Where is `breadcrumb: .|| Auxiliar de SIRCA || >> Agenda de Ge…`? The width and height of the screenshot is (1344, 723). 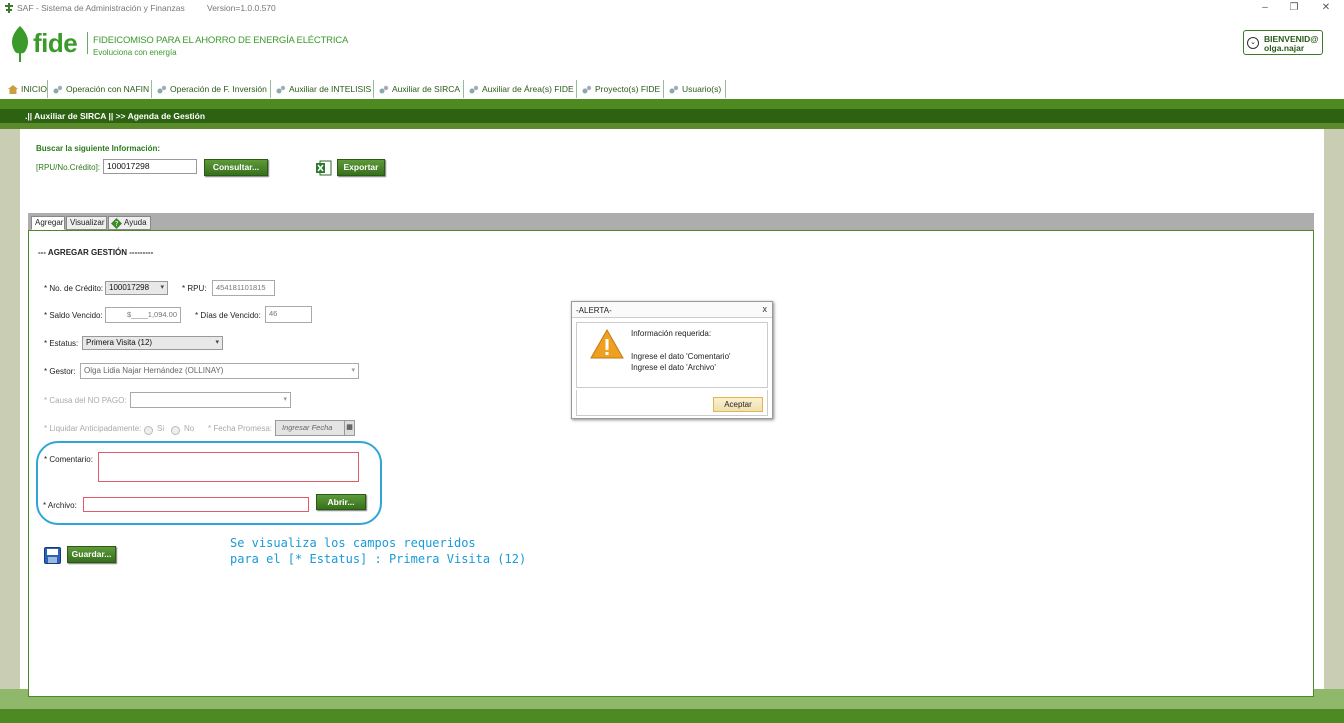 breadcrumb: .|| Auxiliar de SIRCA || >> Agenda de Ge… is located at coordinates (672, 116).